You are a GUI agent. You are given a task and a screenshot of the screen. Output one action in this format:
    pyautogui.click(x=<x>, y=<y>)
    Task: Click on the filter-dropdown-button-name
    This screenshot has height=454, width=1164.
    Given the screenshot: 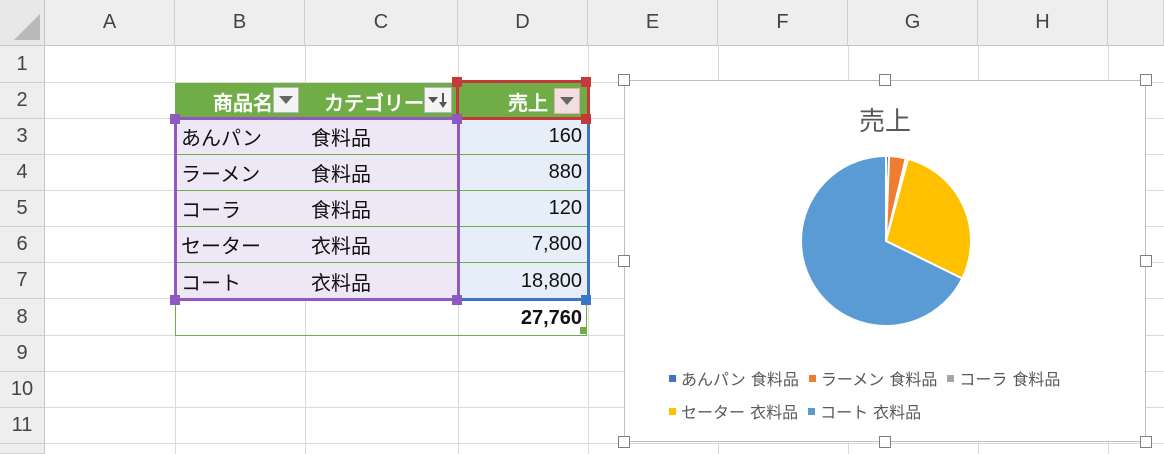 What is the action you would take?
    pyautogui.click(x=286, y=100)
    